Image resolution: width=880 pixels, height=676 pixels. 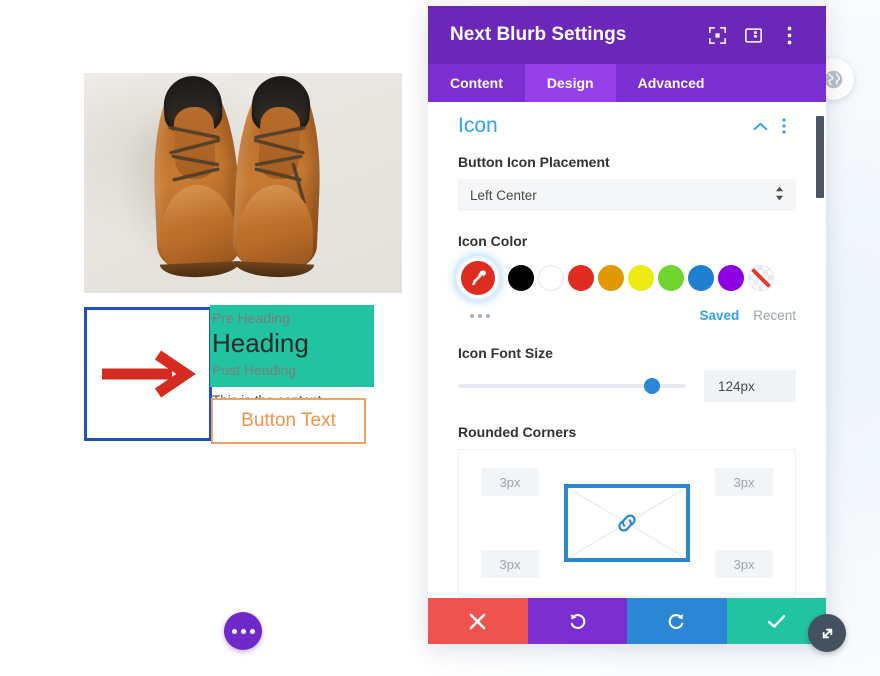 I want to click on redo-icon, so click(x=676, y=621).